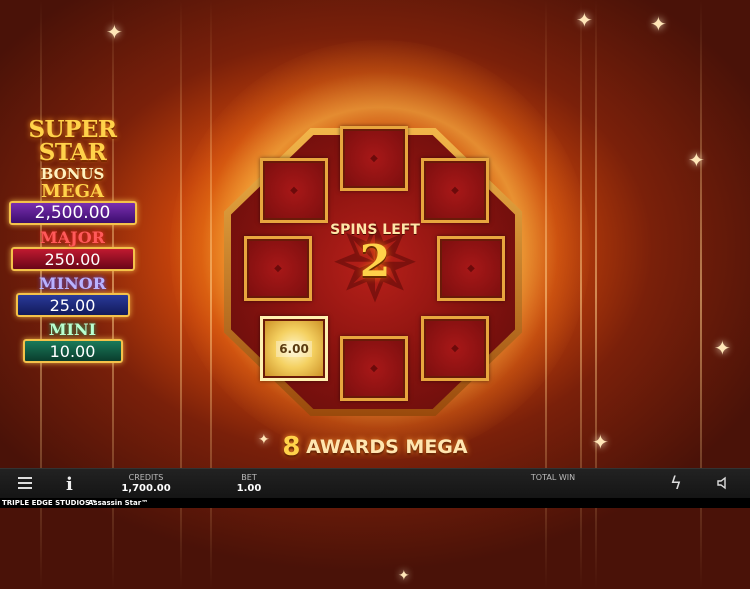  Describe the element at coordinates (50, 503) in the screenshot. I see `studio-name: TRIPLE EDGE STUDIOS™` at that location.